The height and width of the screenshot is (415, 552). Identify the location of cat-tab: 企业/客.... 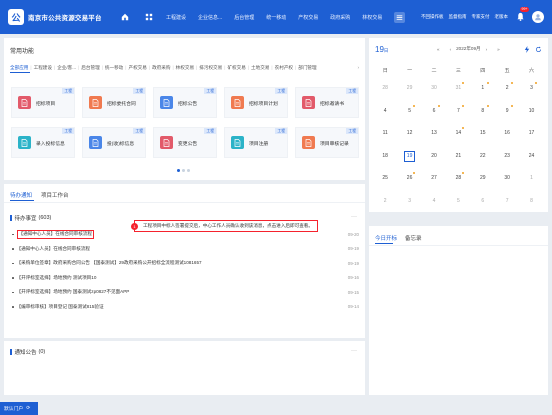
(66, 68).